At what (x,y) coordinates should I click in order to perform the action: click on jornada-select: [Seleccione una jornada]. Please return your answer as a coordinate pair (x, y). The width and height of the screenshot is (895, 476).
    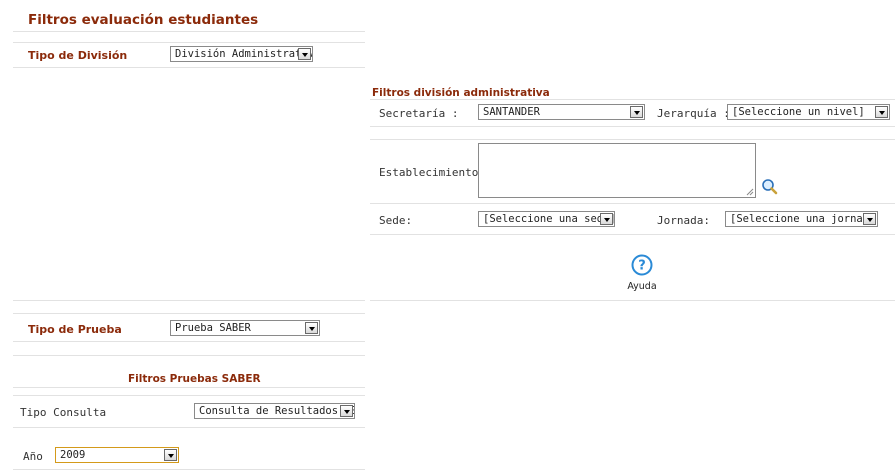
    Looking at the image, I should click on (801, 219).